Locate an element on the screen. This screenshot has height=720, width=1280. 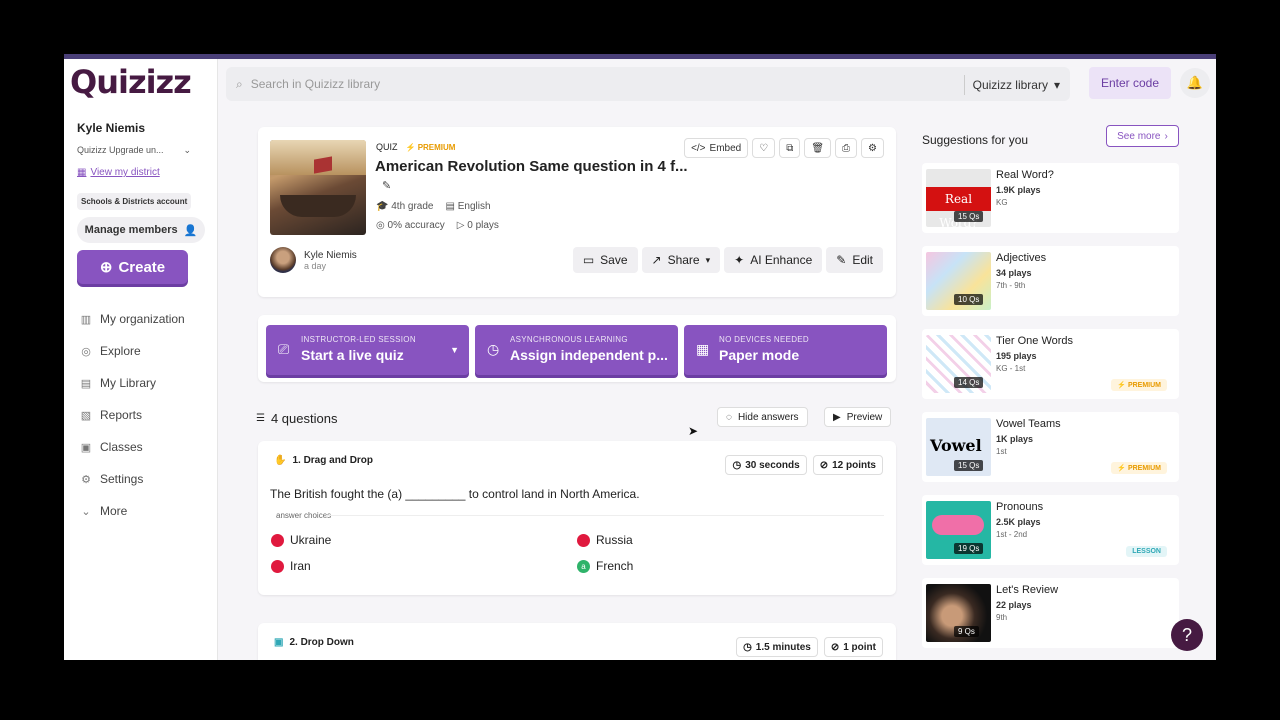
print-icon: ⎙ is located at coordinates (846, 148).